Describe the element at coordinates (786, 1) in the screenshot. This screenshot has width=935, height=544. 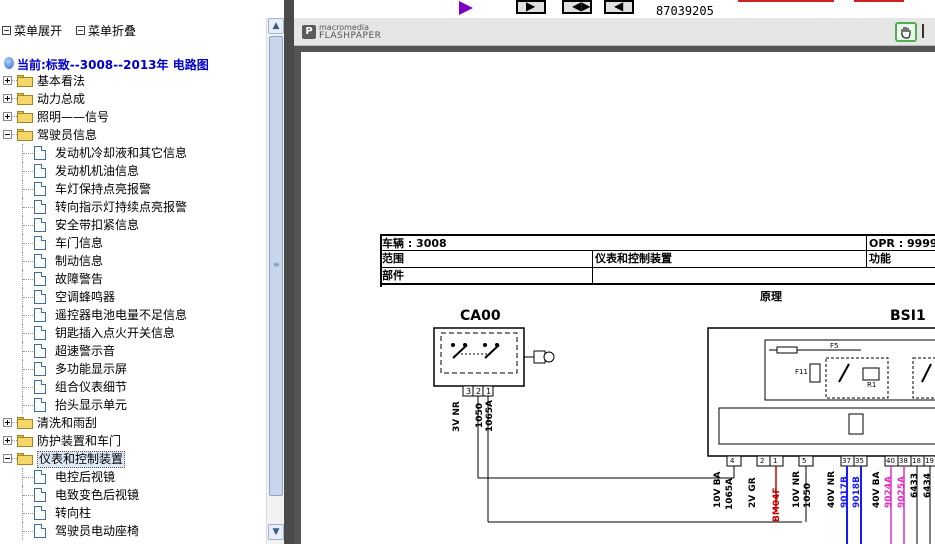
I see `red-underline` at that location.